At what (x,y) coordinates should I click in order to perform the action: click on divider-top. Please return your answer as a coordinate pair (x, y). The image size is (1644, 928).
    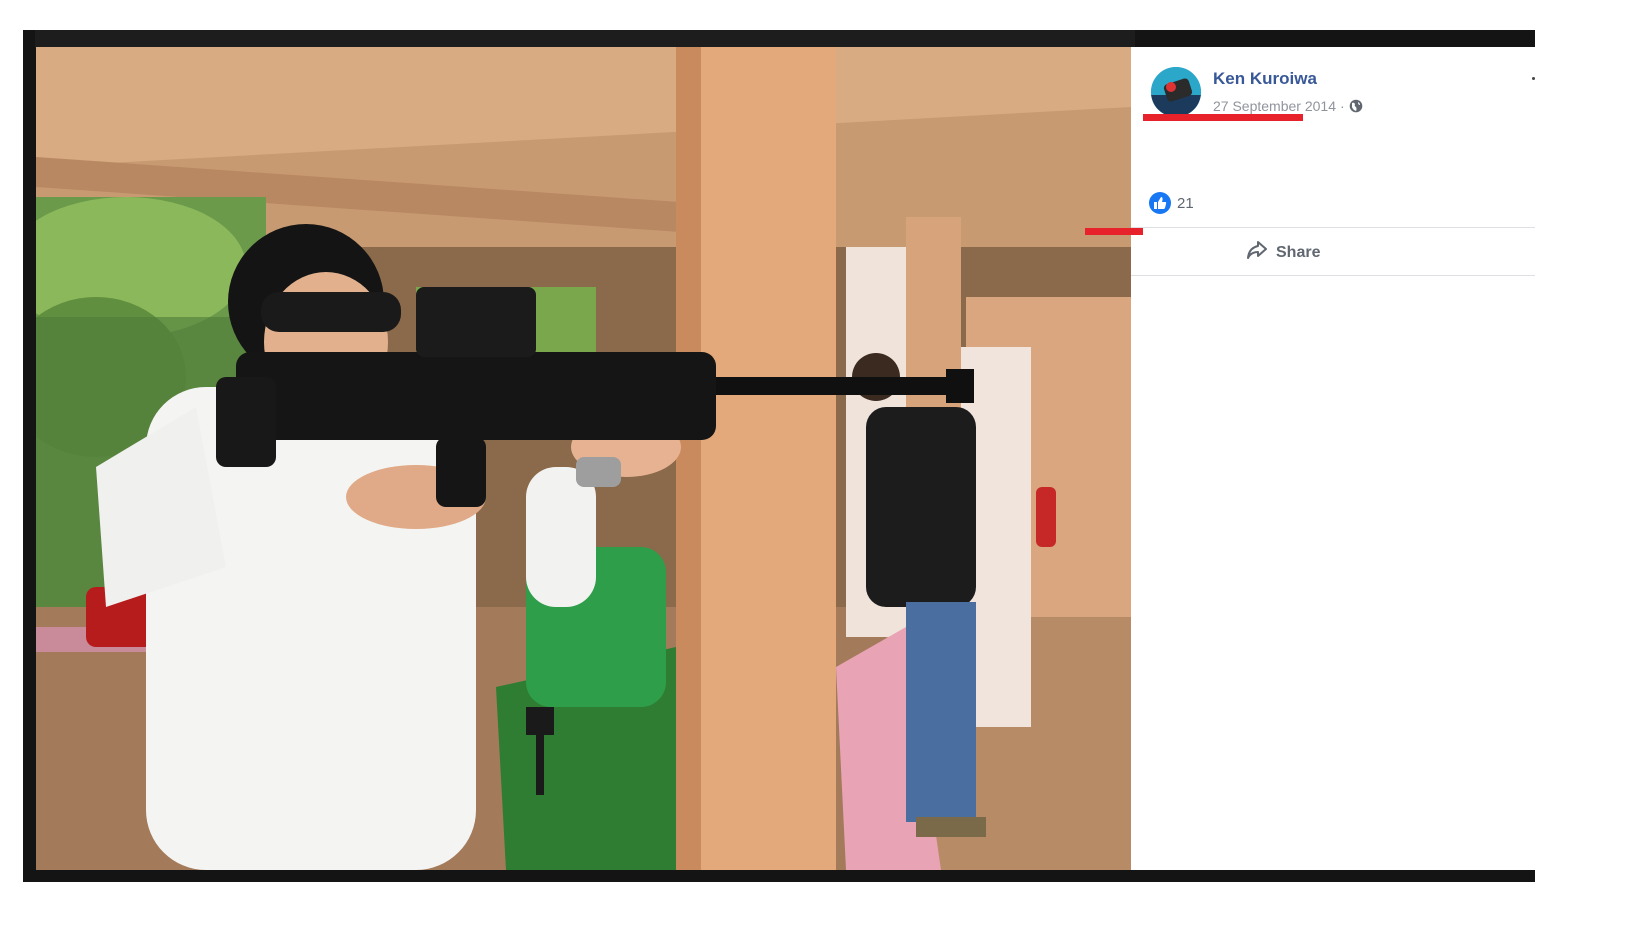
    Looking at the image, I should click on (1333, 227).